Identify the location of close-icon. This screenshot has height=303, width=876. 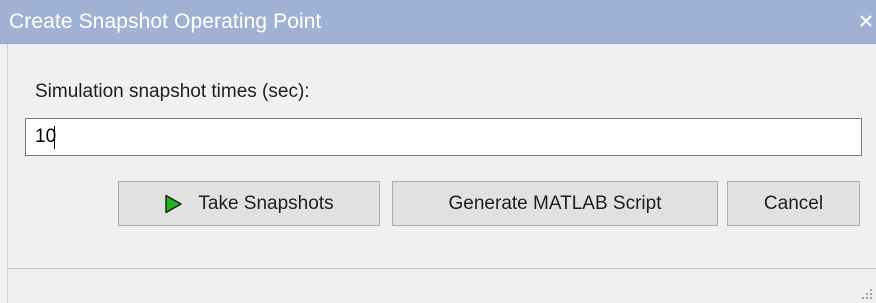
(866, 21).